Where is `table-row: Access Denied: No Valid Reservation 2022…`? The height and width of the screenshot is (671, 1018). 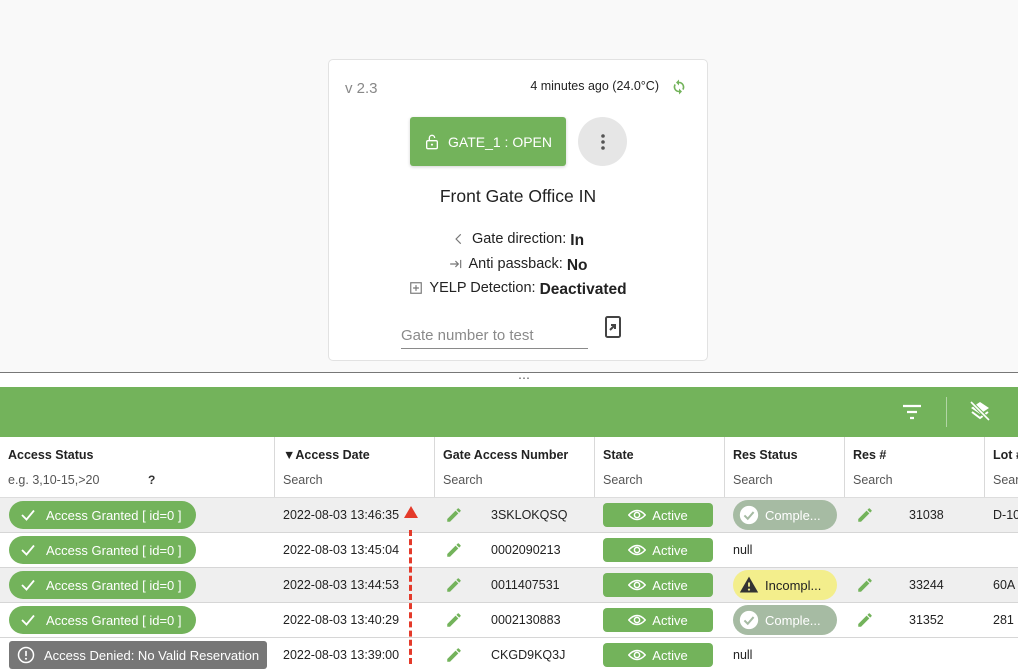 table-row: Access Denied: No Valid Reservation 2022… is located at coordinates (509, 654).